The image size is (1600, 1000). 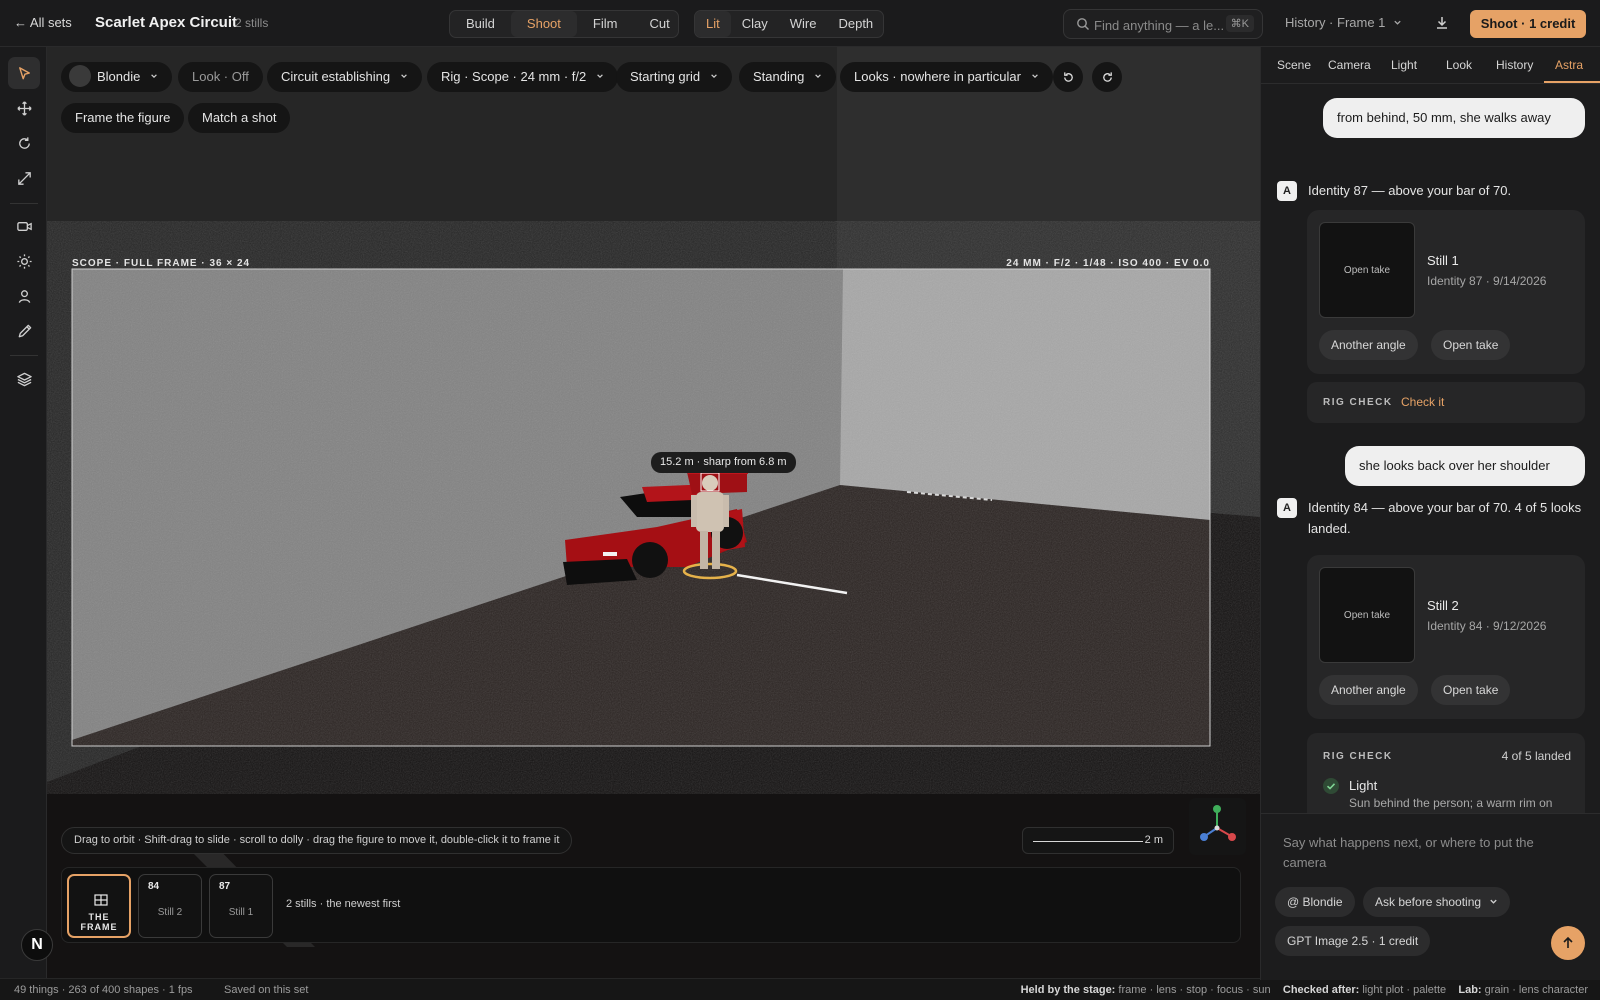 I want to click on place-selector: Starting grid, so click(x=674, y=77).